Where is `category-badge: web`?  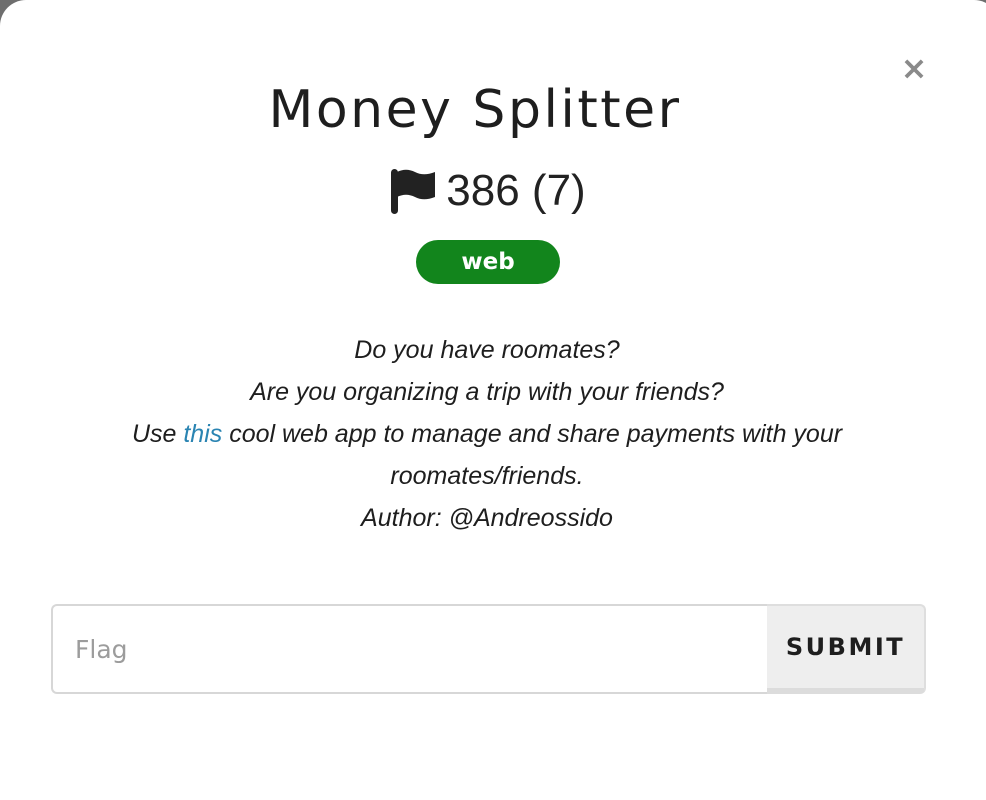
category-badge: web is located at coordinates (488, 262).